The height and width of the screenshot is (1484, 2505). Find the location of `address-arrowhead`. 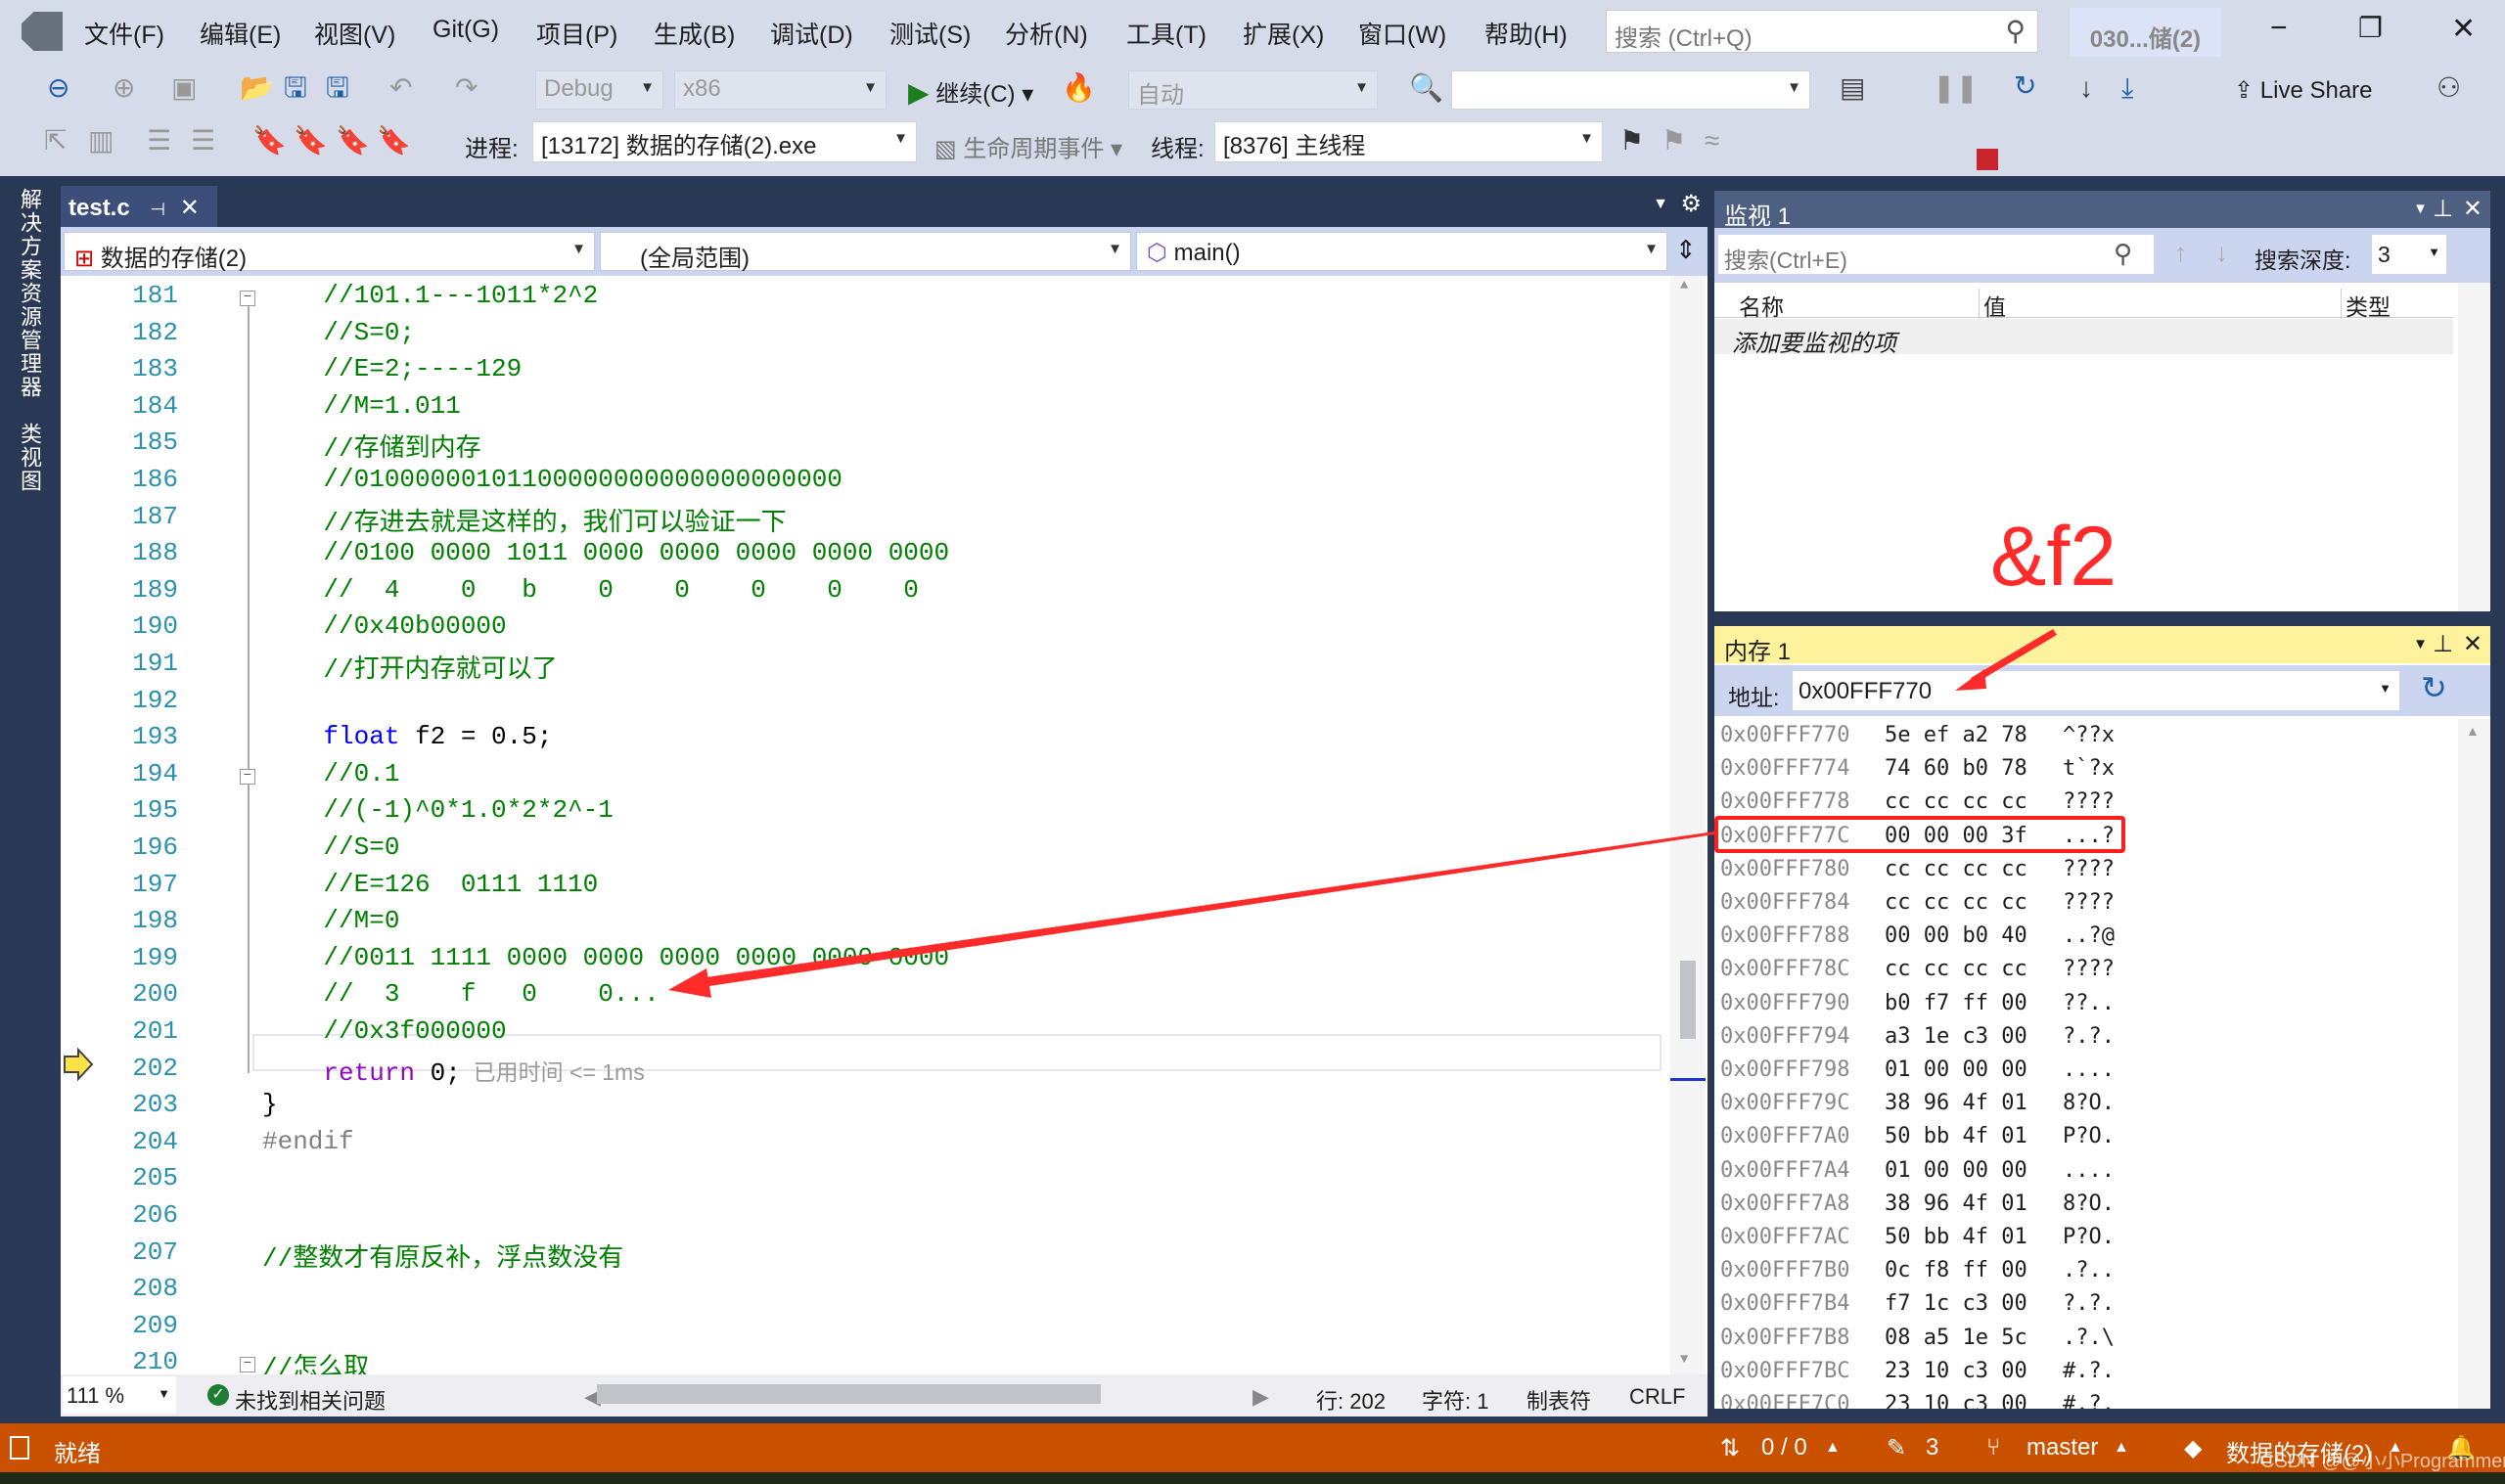

address-arrowhead is located at coordinates (1970, 680).